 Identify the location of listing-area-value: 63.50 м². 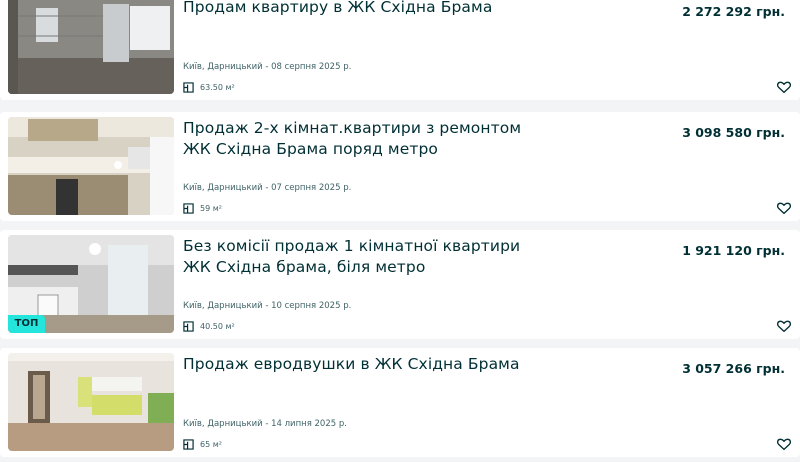
(217, 87).